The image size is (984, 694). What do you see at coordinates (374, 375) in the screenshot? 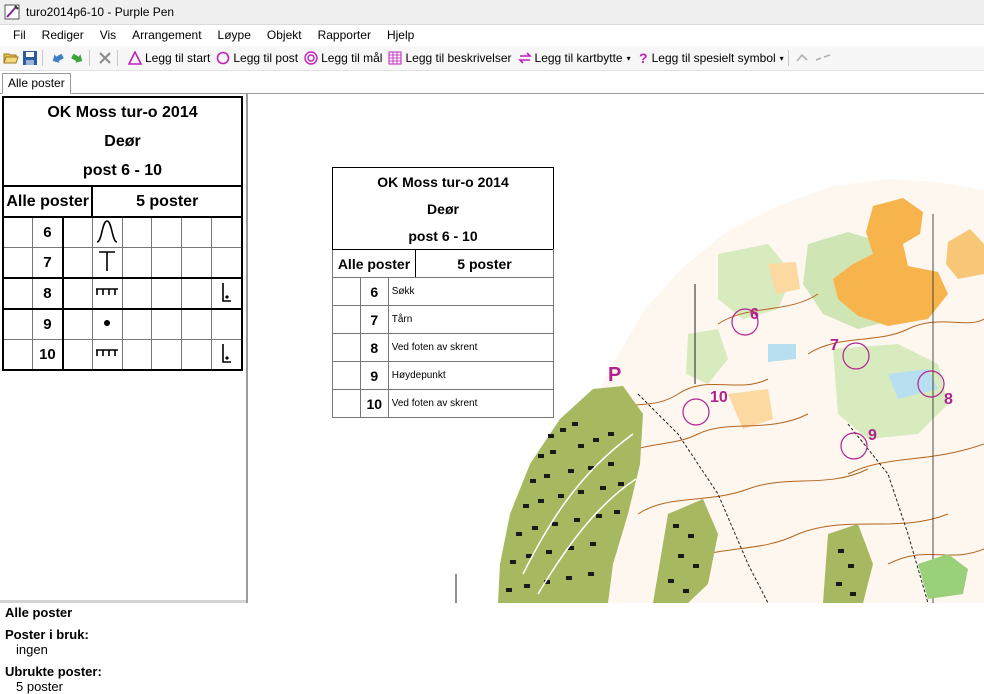
I see `map-control-number: 9` at bounding box center [374, 375].